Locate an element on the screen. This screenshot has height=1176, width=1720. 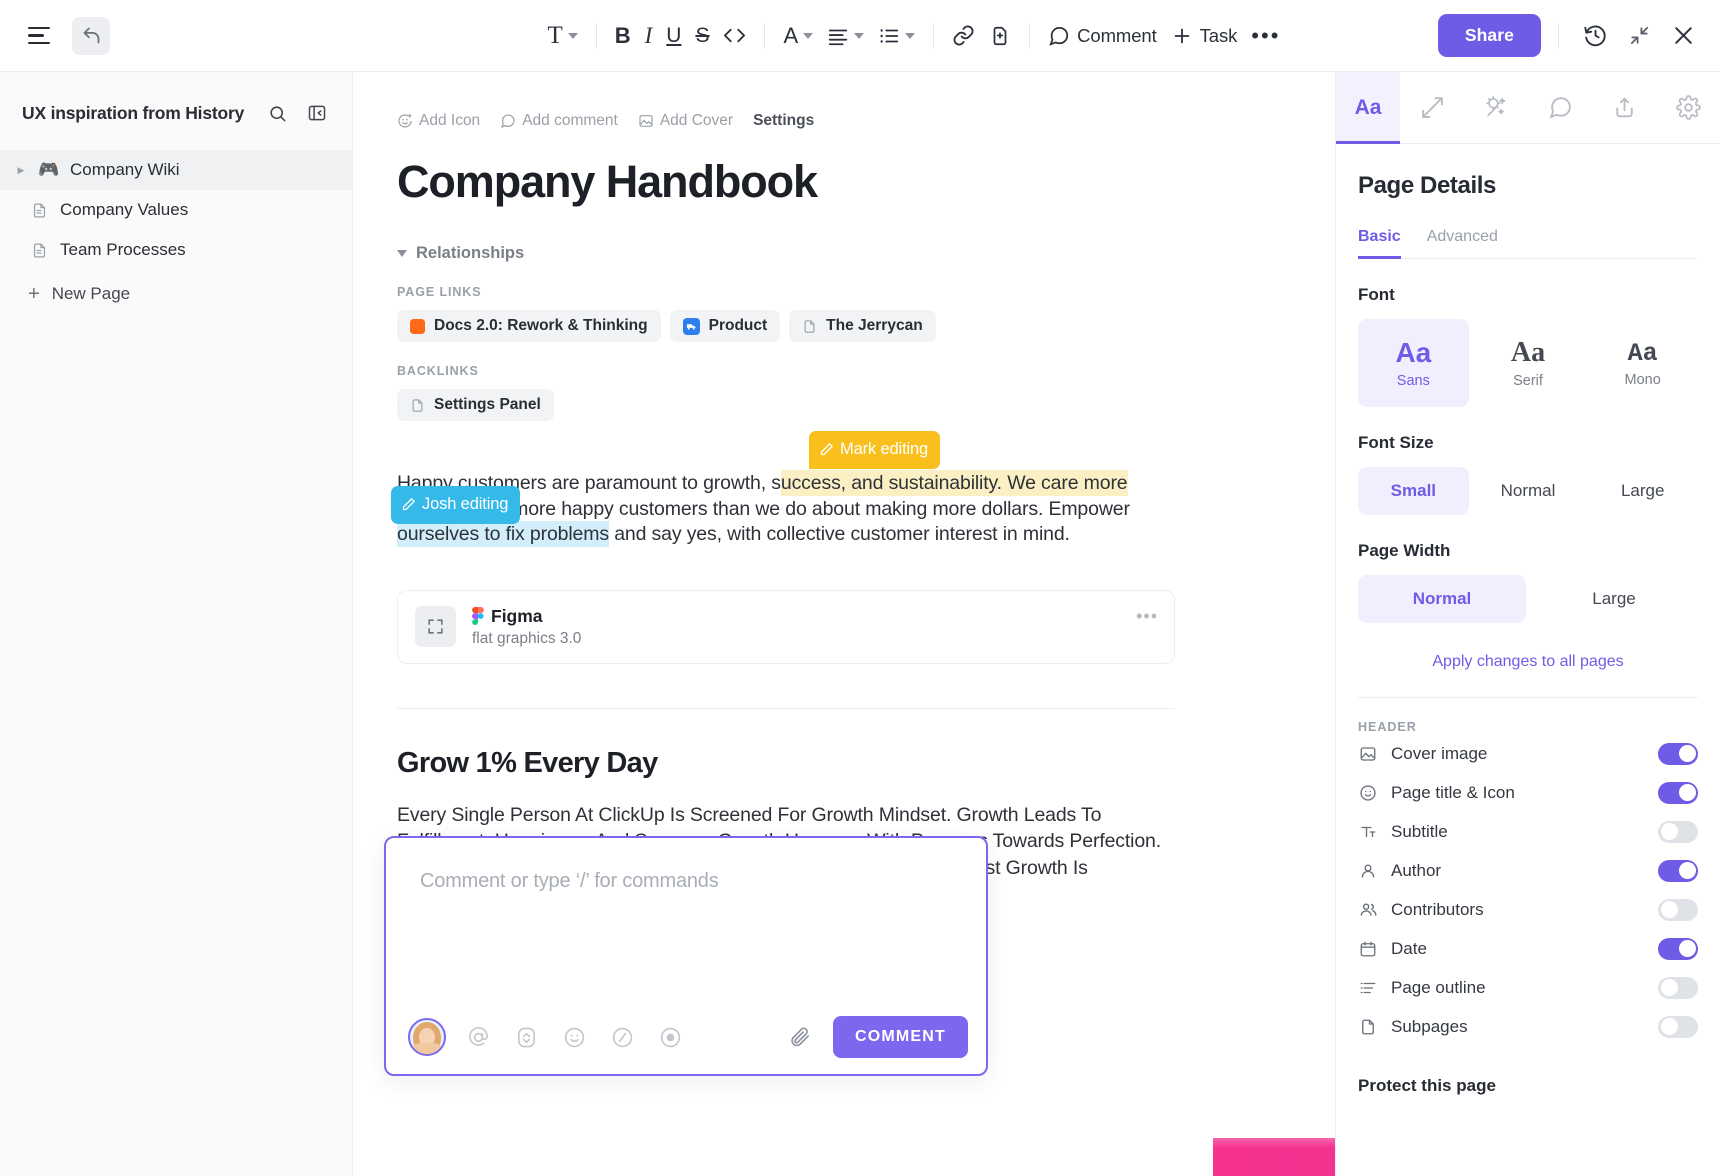
toggle-author: Author is located at coordinates (1528, 870).